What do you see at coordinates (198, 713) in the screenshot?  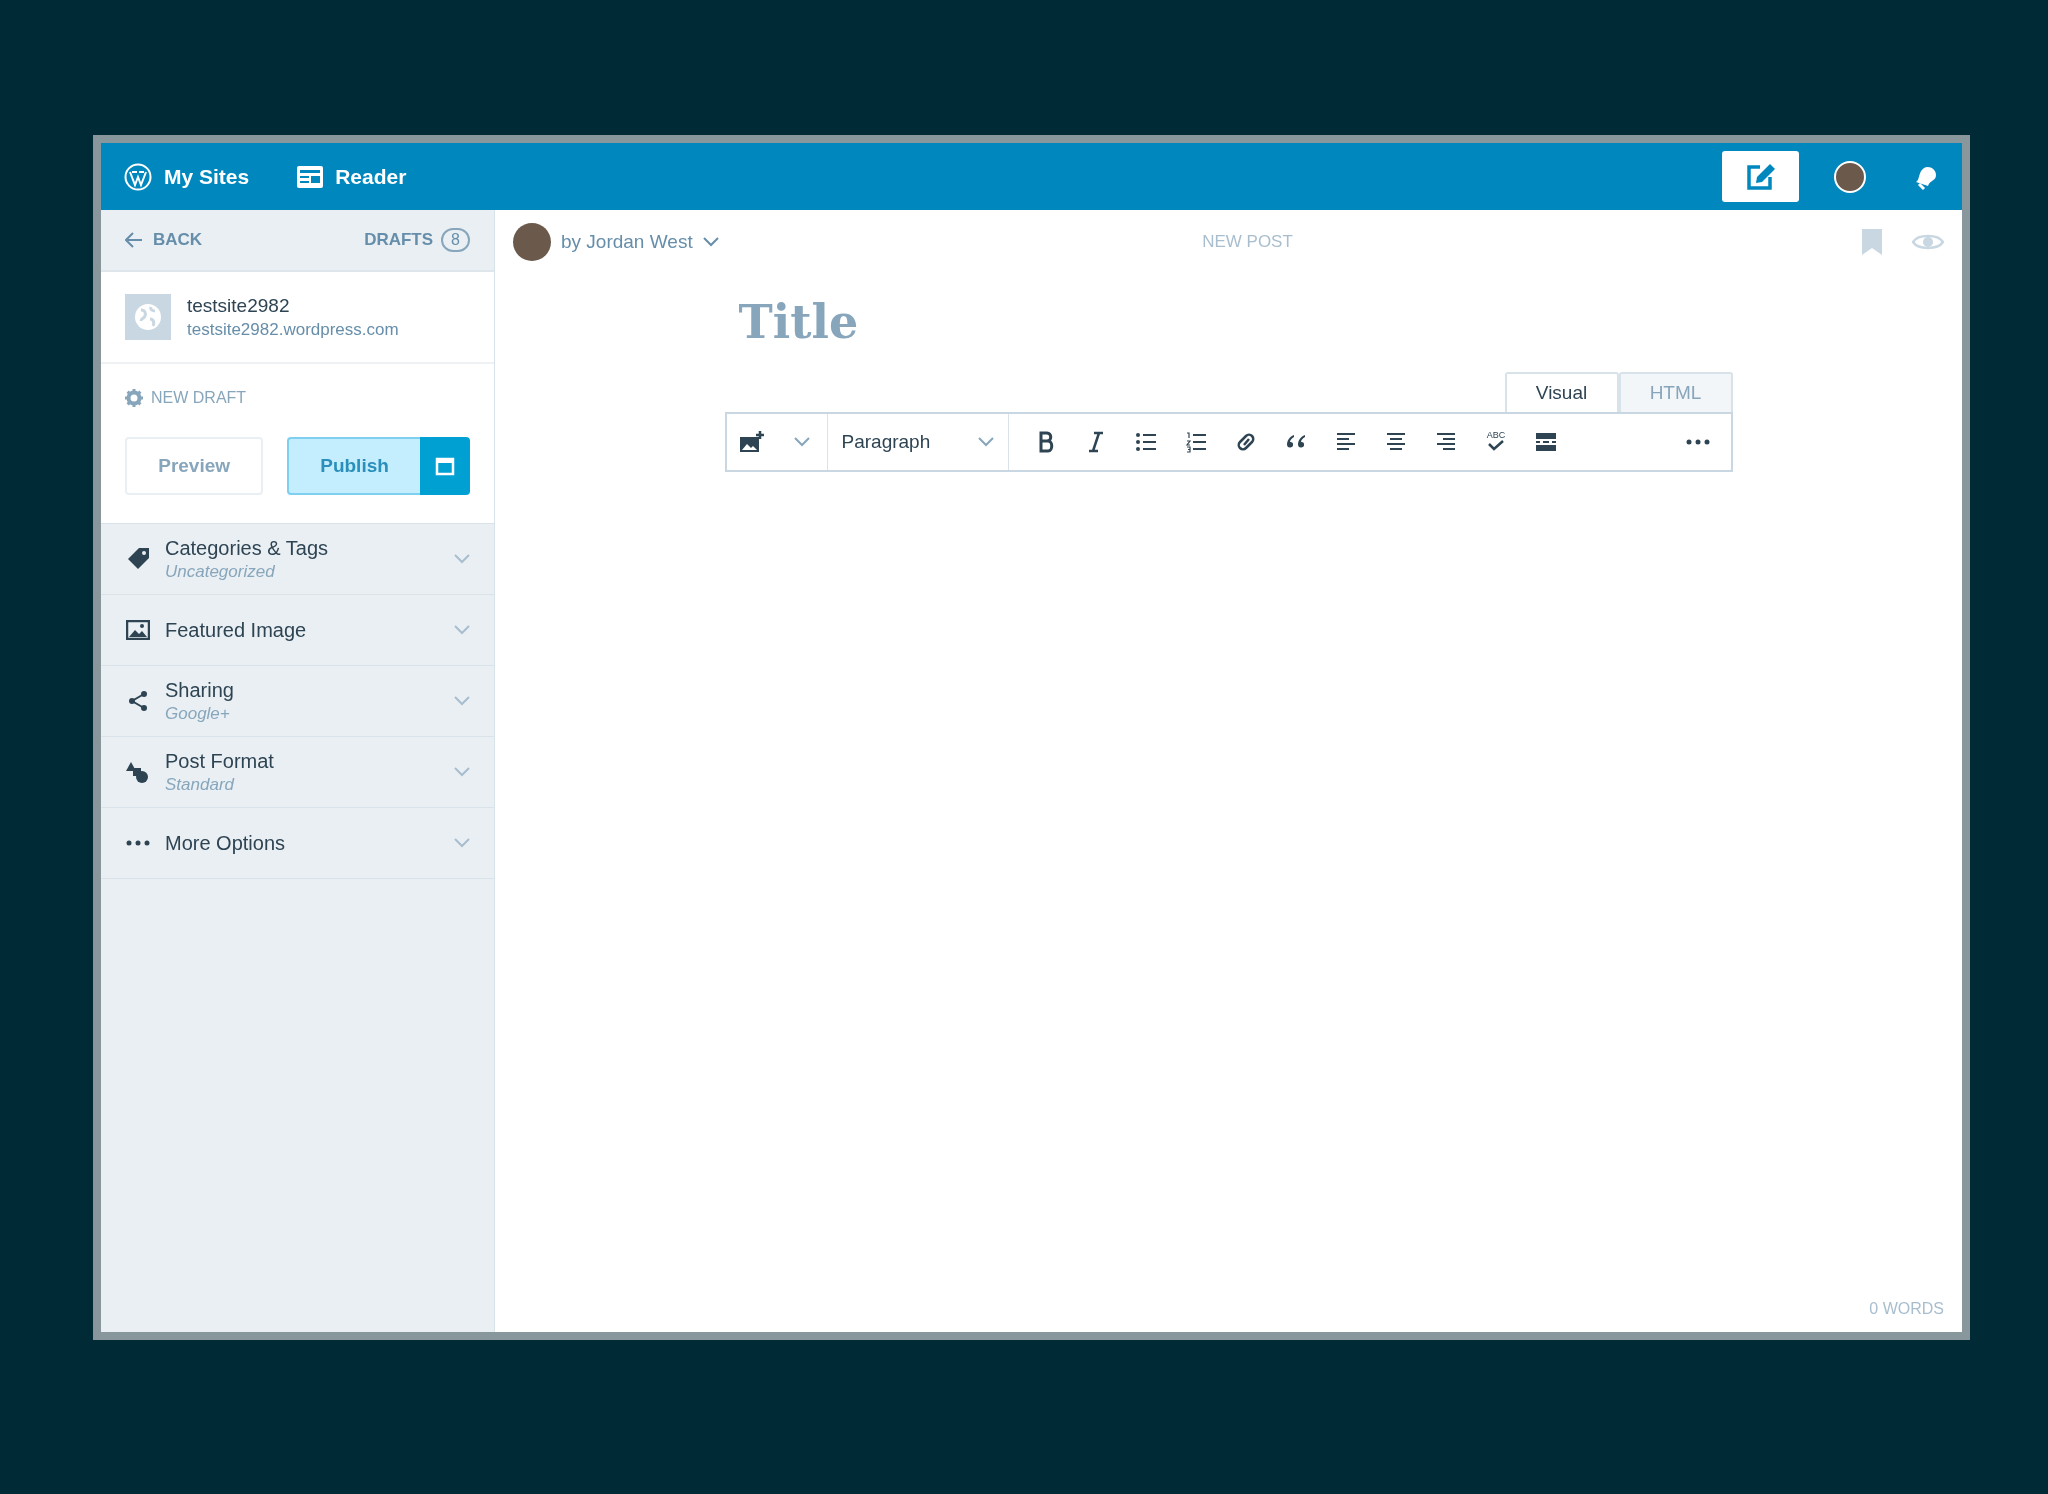 I see `section-subtitle: Google+` at bounding box center [198, 713].